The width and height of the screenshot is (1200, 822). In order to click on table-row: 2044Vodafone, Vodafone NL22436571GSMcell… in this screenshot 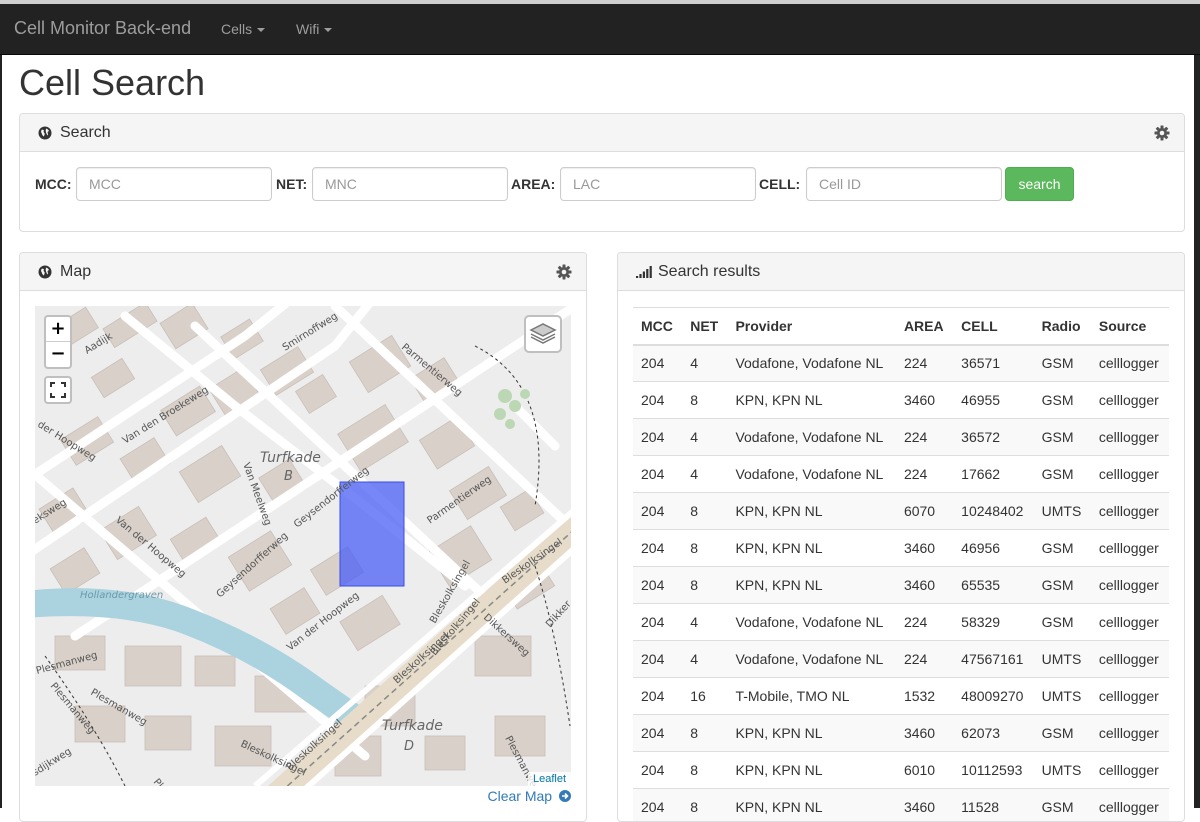, I will do `click(901, 363)`.